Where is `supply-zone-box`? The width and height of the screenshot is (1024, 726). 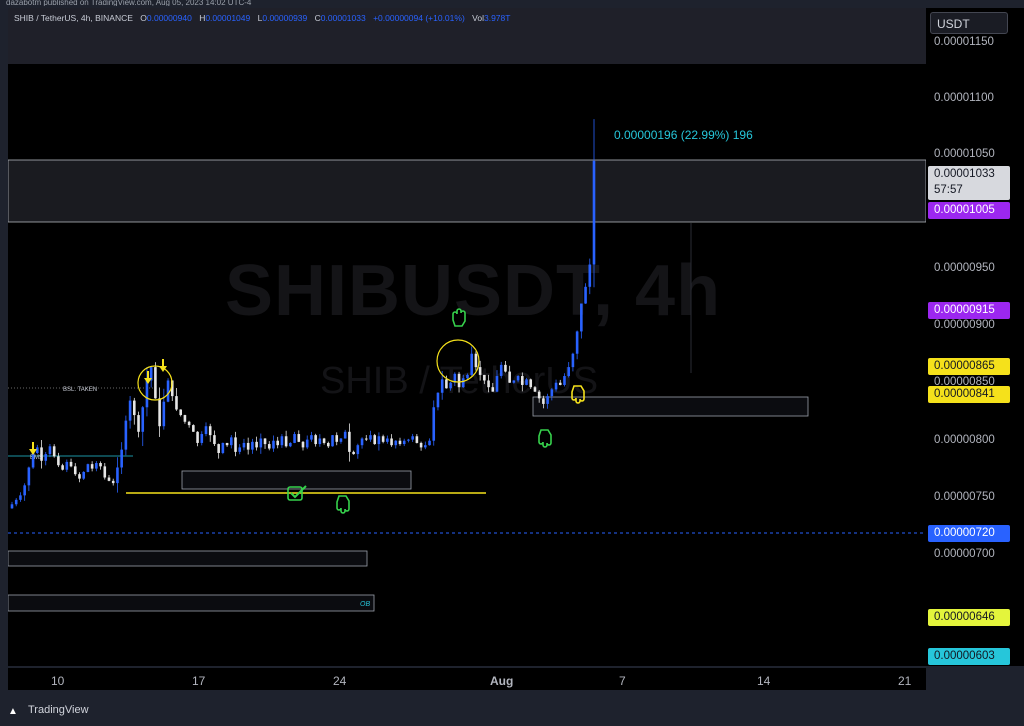
supply-zone-box is located at coordinates (467, 191).